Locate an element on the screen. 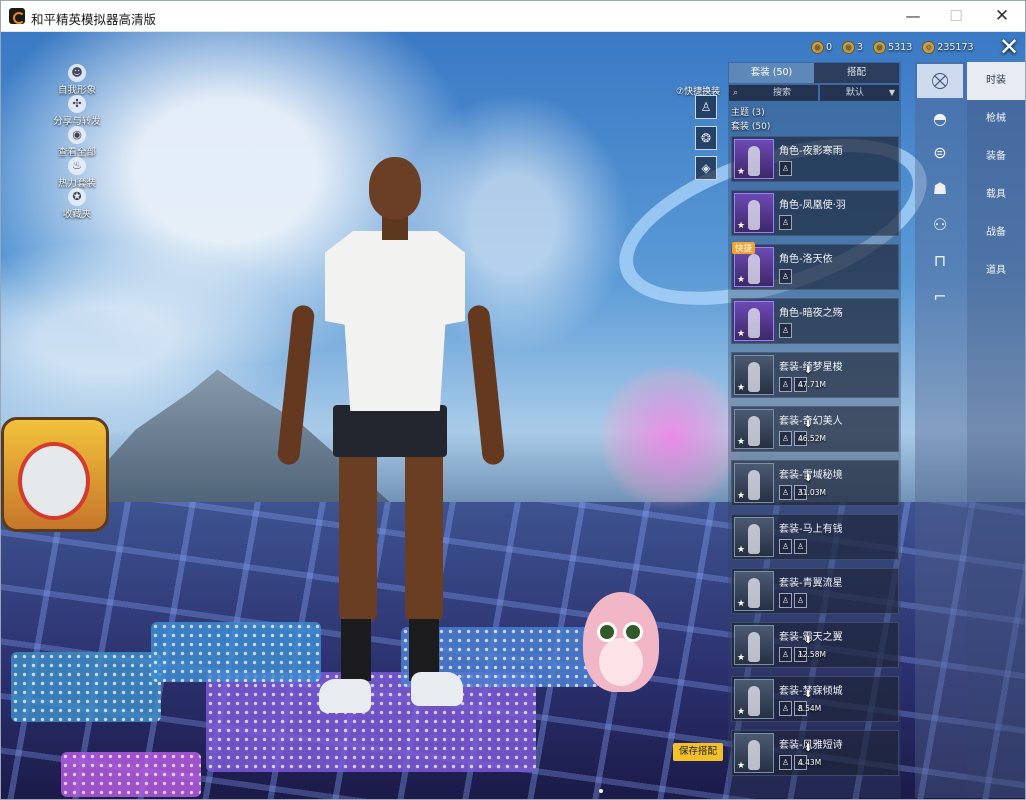  pants-icon: ⊓ is located at coordinates (940, 261).